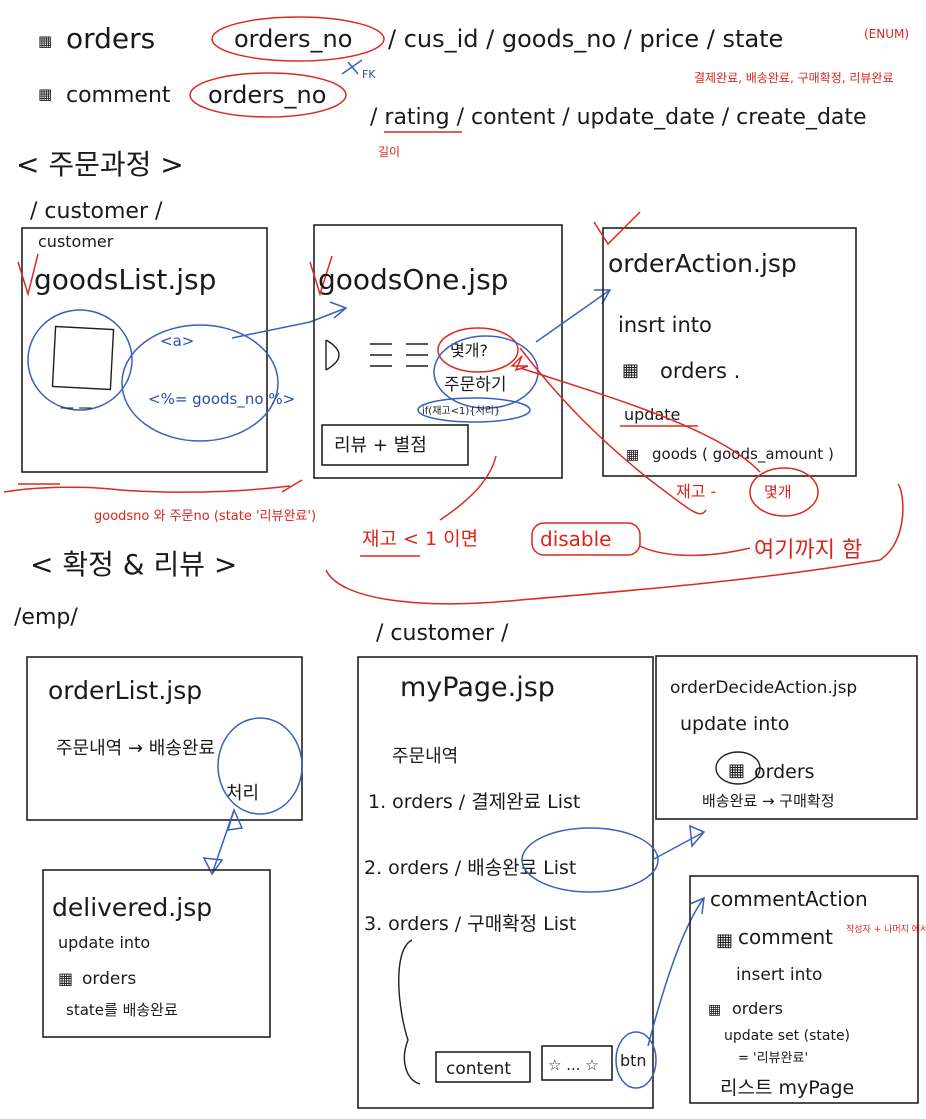  What do you see at coordinates (575, 539) in the screenshot?
I see `disable-word: disable` at bounding box center [575, 539].